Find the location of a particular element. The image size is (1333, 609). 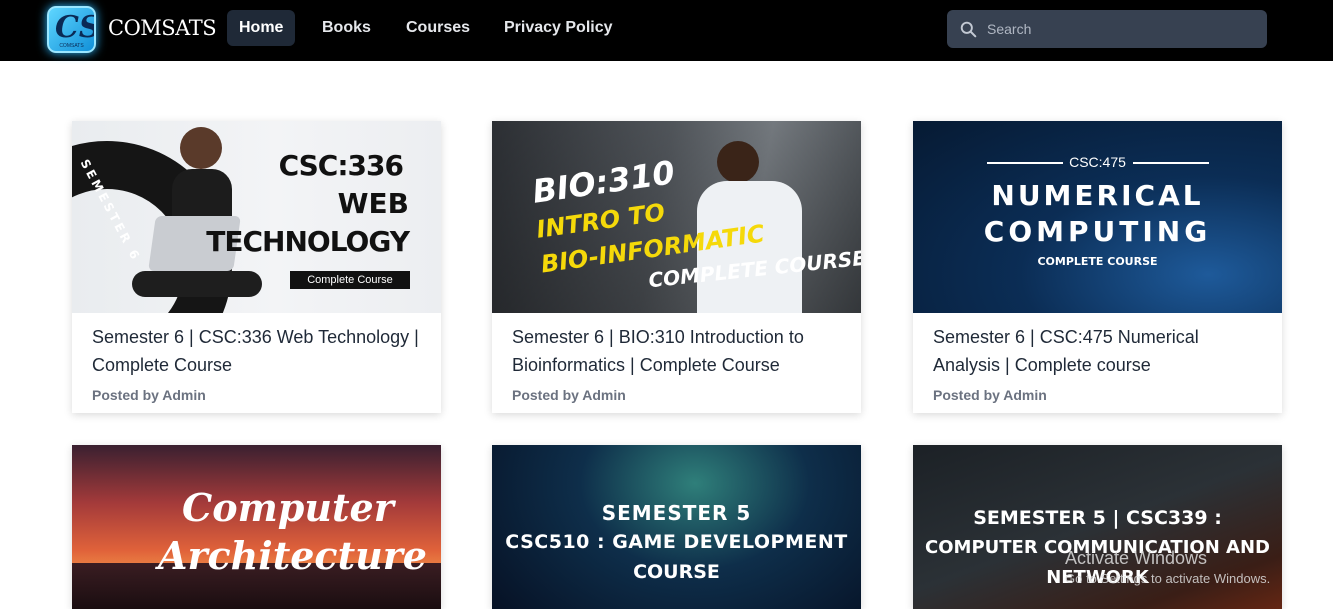

thumb-line1: SEMESTER 5 | CSC339 : is located at coordinates (1097, 518).